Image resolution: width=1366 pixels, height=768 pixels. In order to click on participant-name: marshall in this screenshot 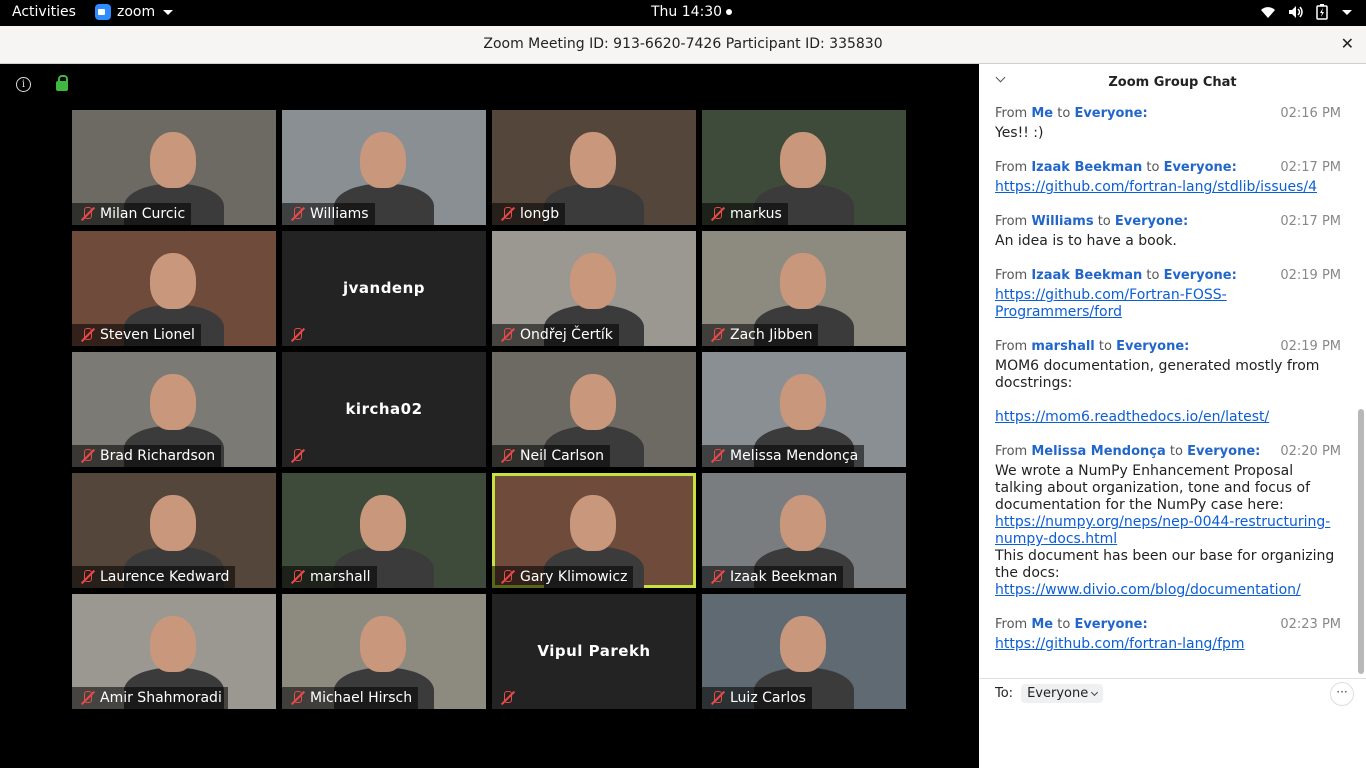, I will do `click(340, 577)`.